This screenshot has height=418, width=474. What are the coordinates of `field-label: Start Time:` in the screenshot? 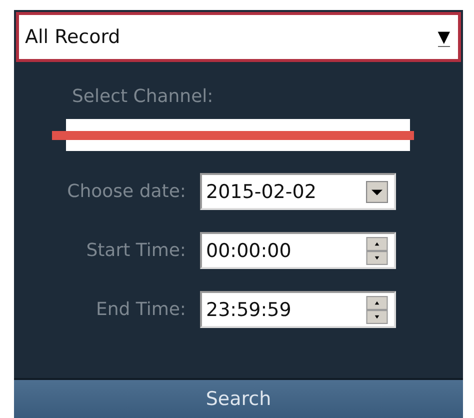 It's located at (136, 250).